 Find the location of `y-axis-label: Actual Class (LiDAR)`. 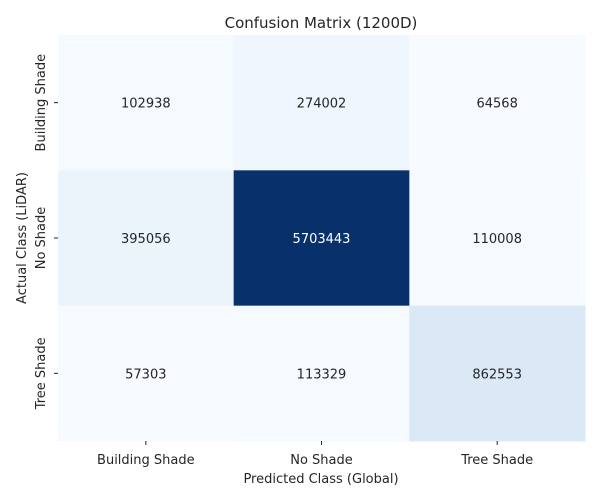

y-axis-label: Actual Class (LiDAR) is located at coordinates (22, 238).